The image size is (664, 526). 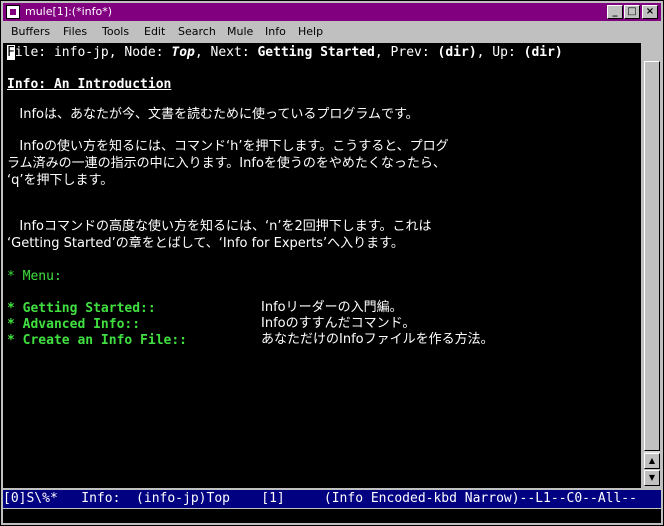 What do you see at coordinates (615, 12) in the screenshot?
I see `minimize-icon: _` at bounding box center [615, 12].